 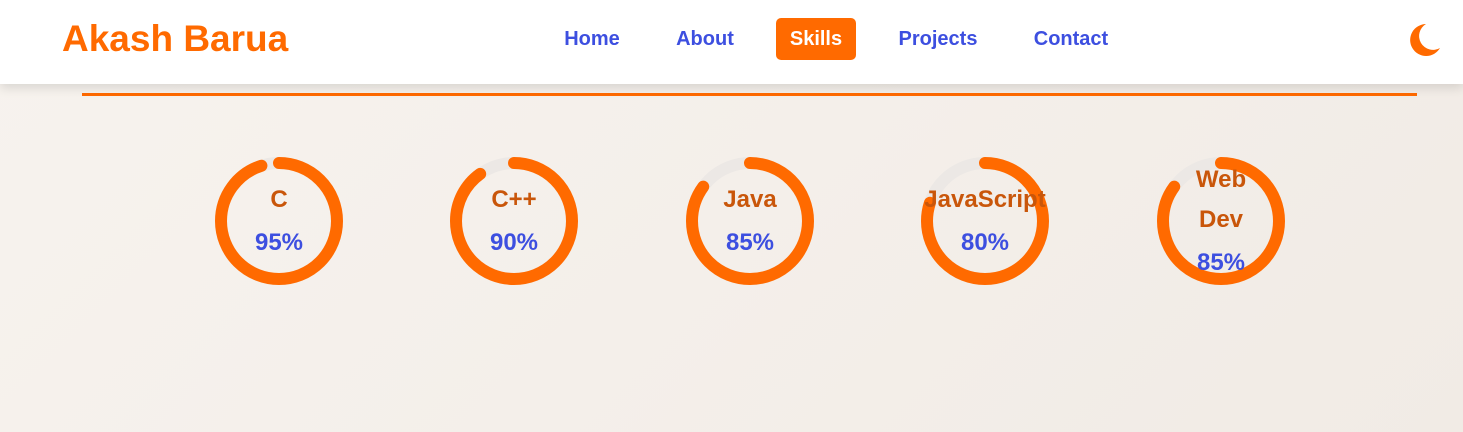 I want to click on skill-name: Java, so click(x=750, y=199).